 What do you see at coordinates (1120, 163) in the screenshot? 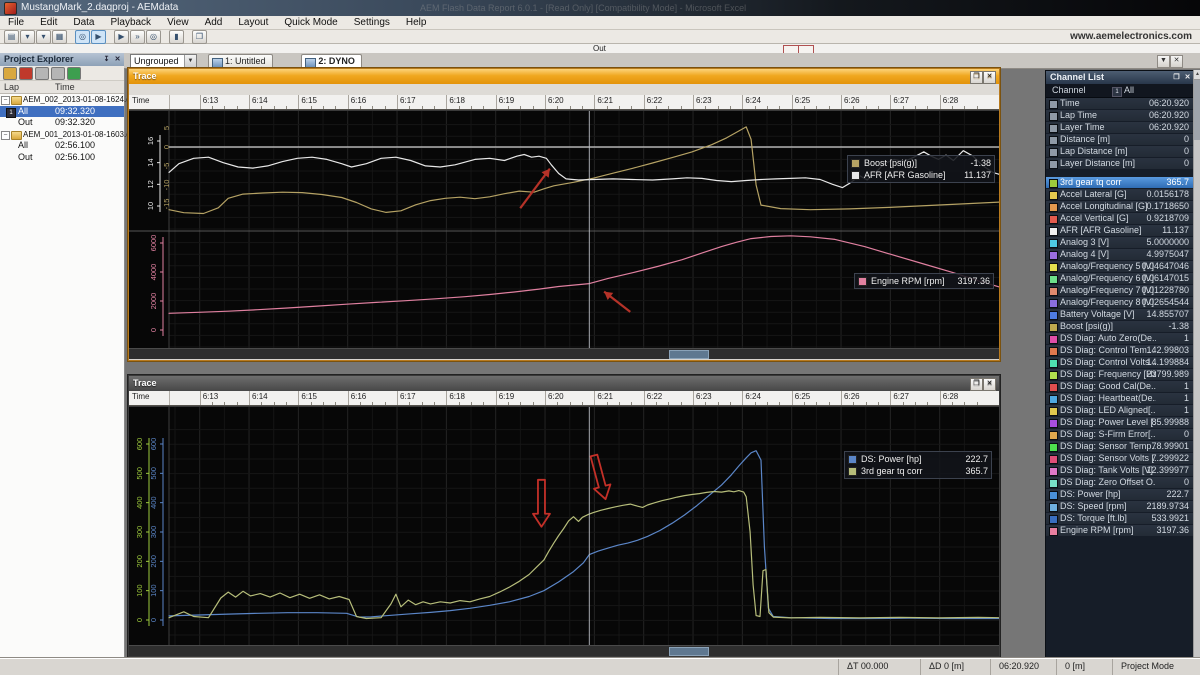
I see `channel-row: Layer Distance [m] 0` at bounding box center [1120, 163].